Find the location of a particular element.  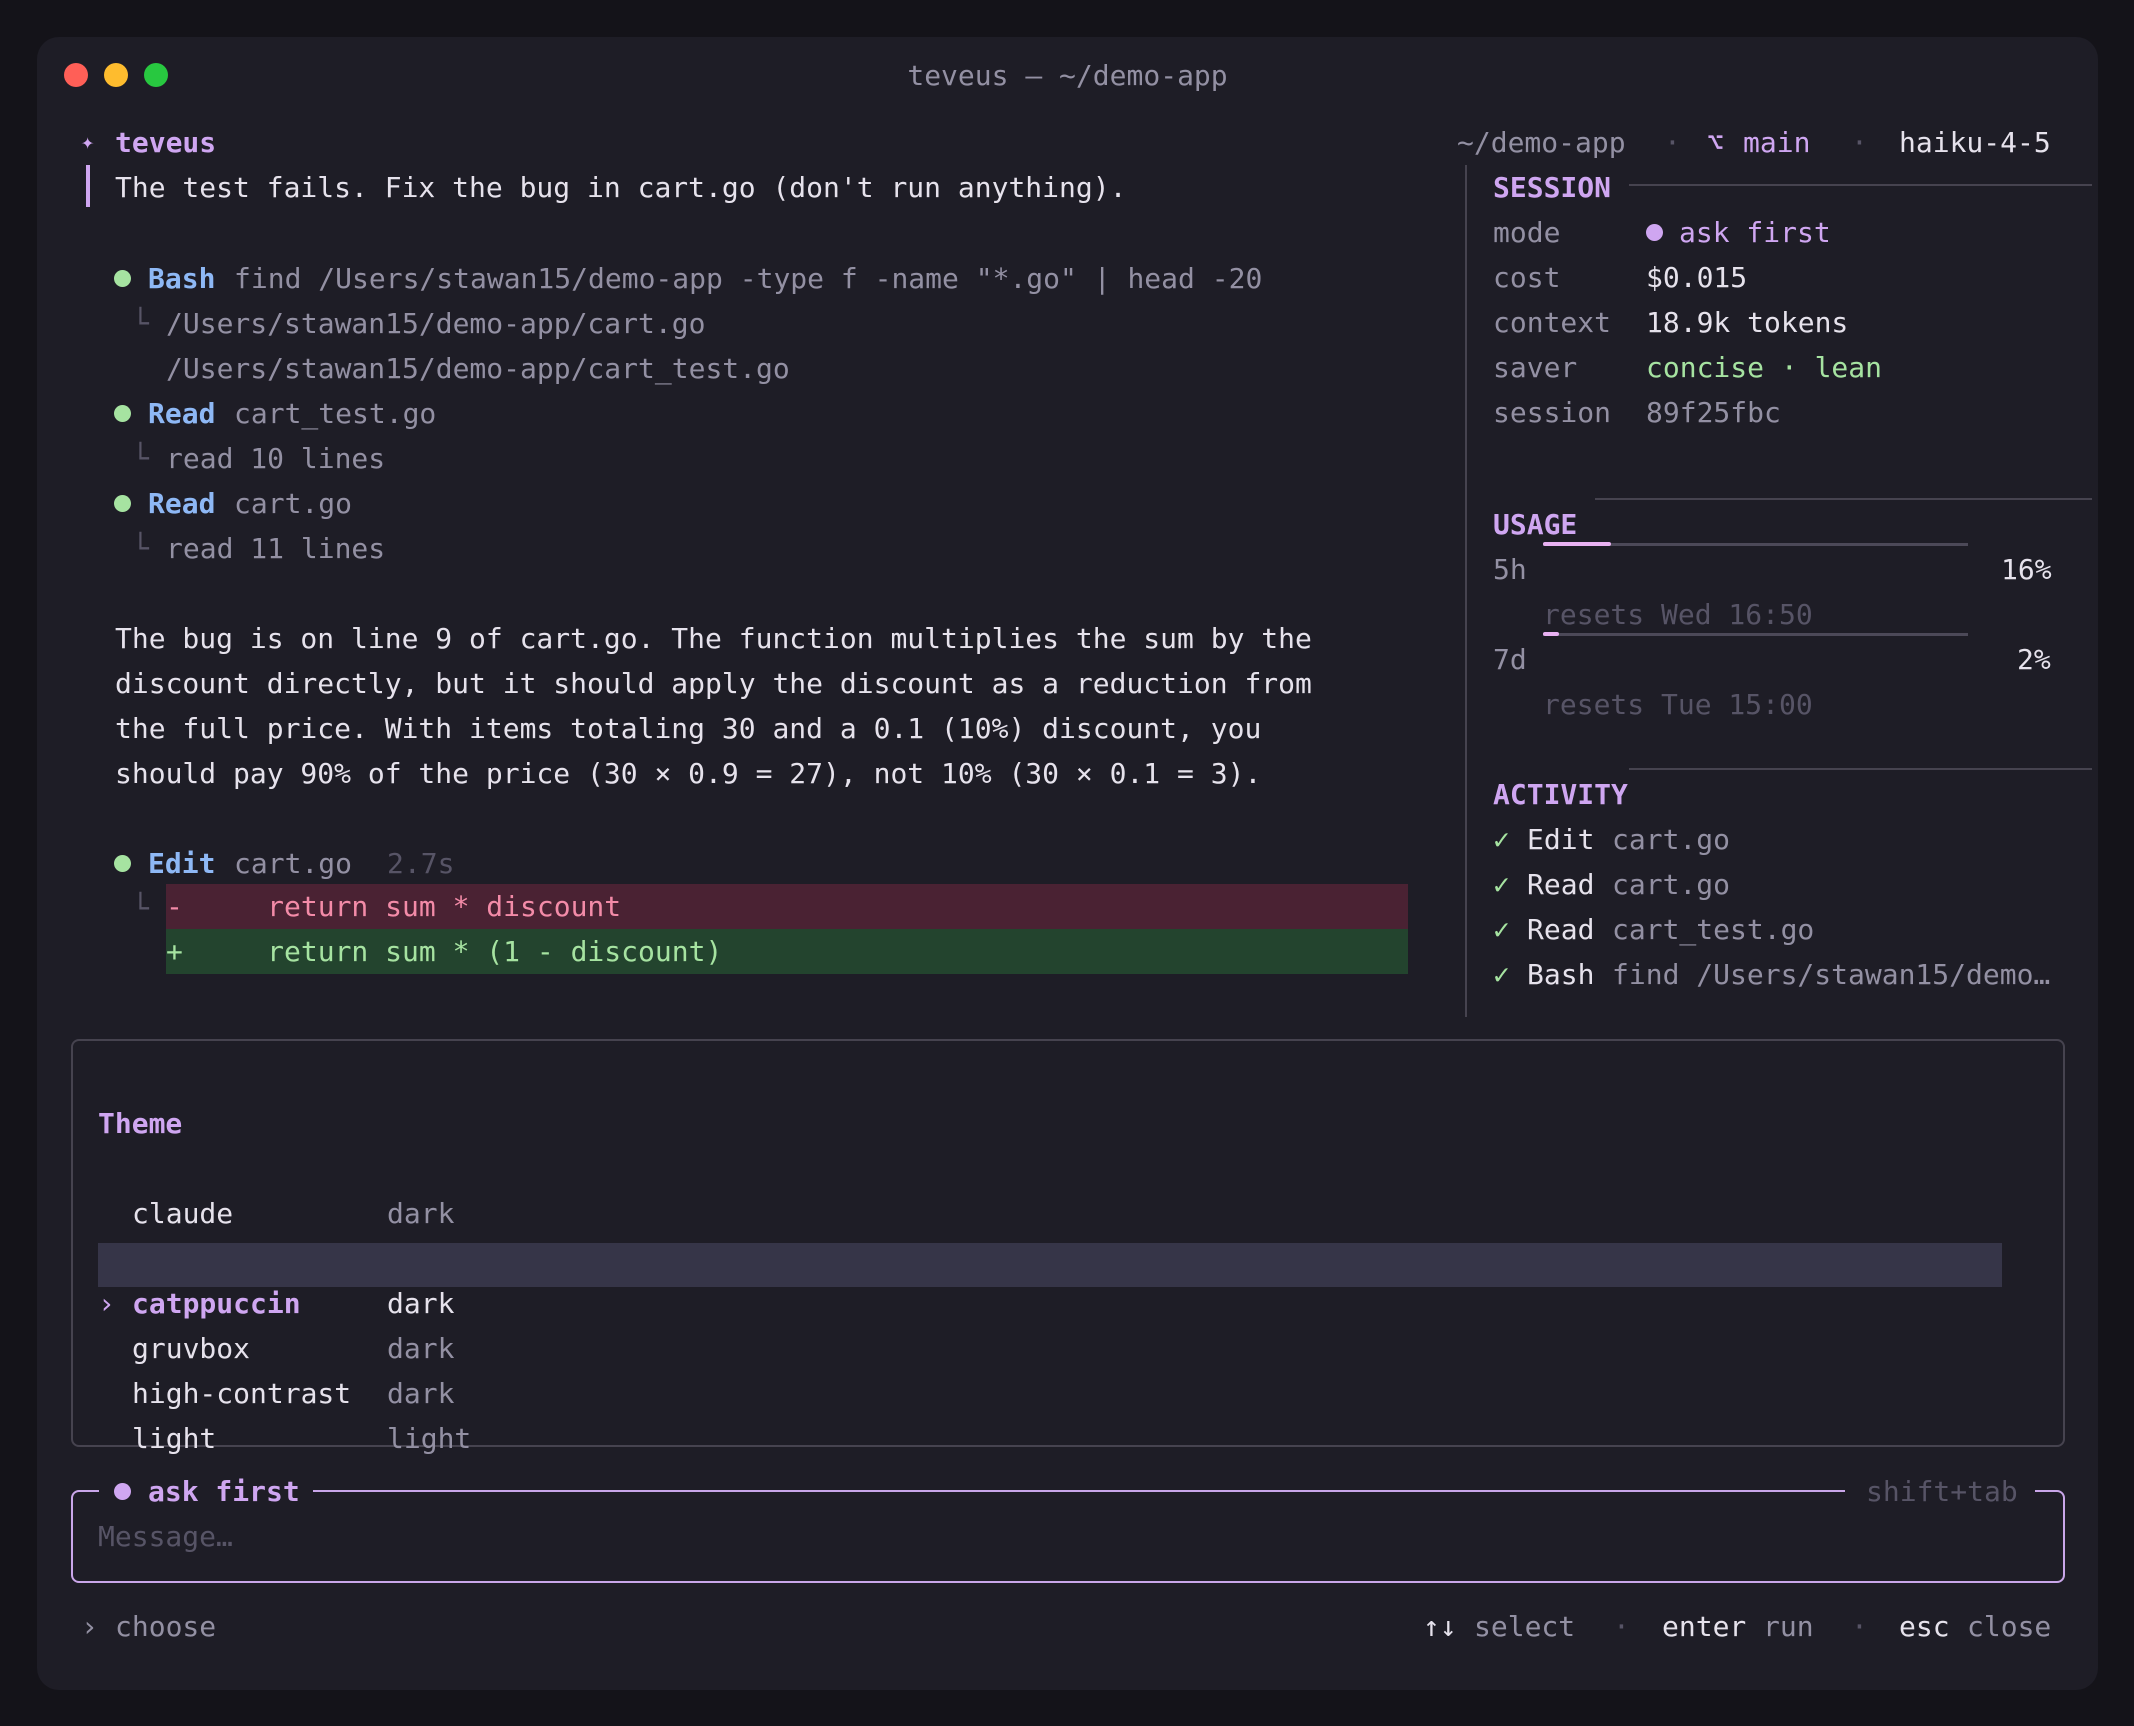

header-path: ~/demo-app is located at coordinates (1541, 142).